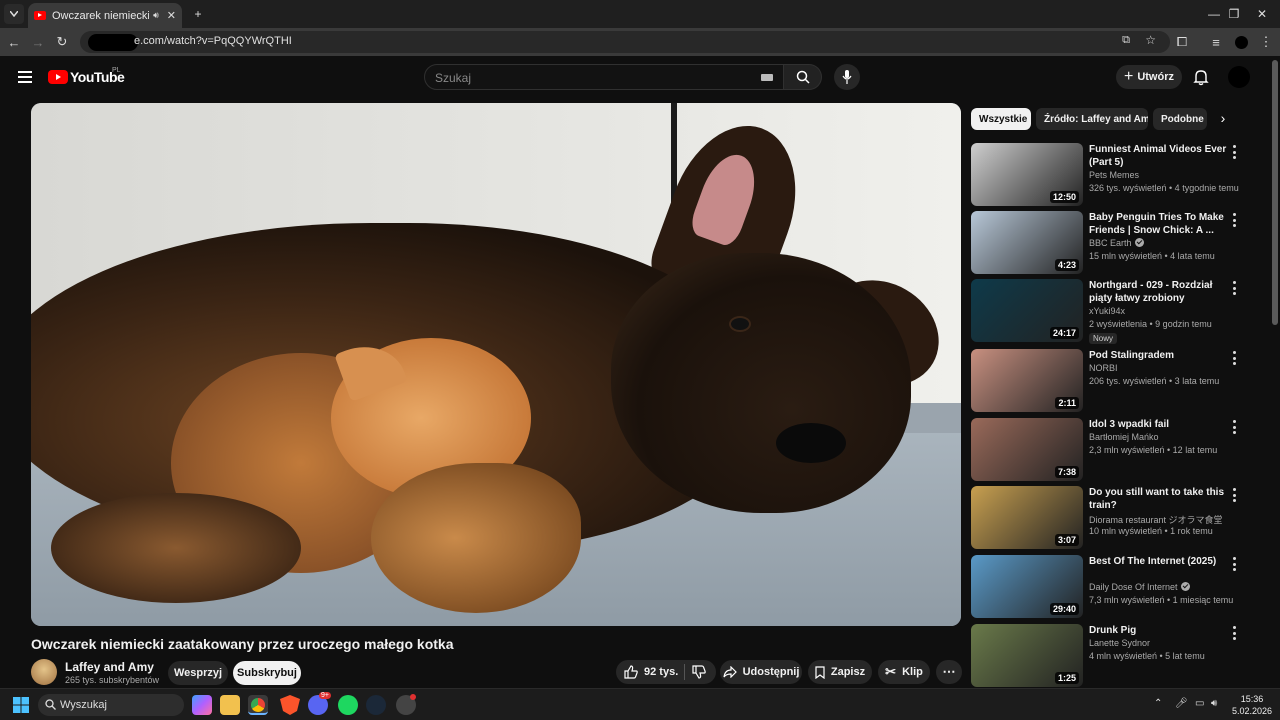 This screenshot has height=720, width=1280. What do you see at coordinates (1150, 40) in the screenshot?
I see `bookmark-star-icon: ☆` at bounding box center [1150, 40].